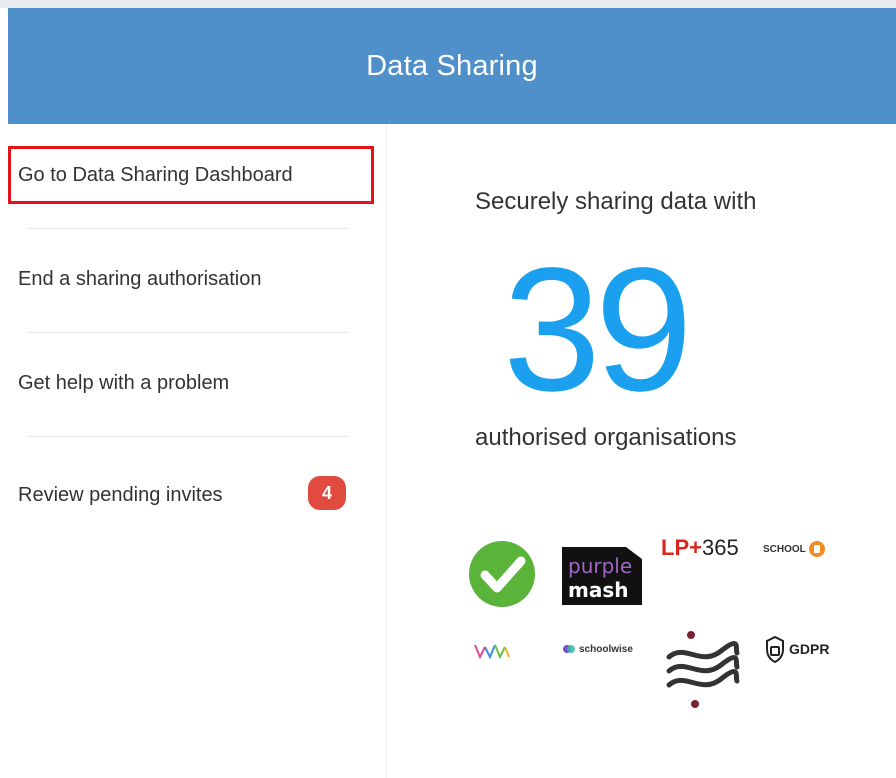 This screenshot has width=896, height=778. What do you see at coordinates (681, 547) in the screenshot?
I see `lp365-prefix: LP+` at bounding box center [681, 547].